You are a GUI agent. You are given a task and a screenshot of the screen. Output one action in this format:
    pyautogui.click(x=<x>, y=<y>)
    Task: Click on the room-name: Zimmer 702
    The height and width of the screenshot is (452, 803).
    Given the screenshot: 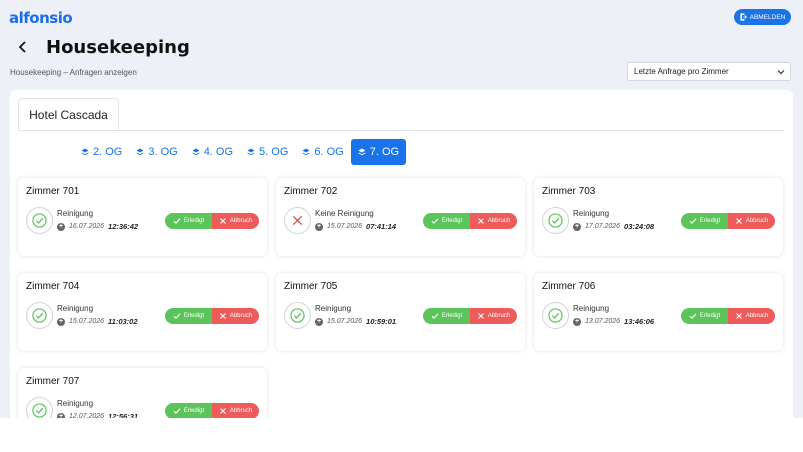 What is the action you would take?
    pyautogui.click(x=311, y=191)
    